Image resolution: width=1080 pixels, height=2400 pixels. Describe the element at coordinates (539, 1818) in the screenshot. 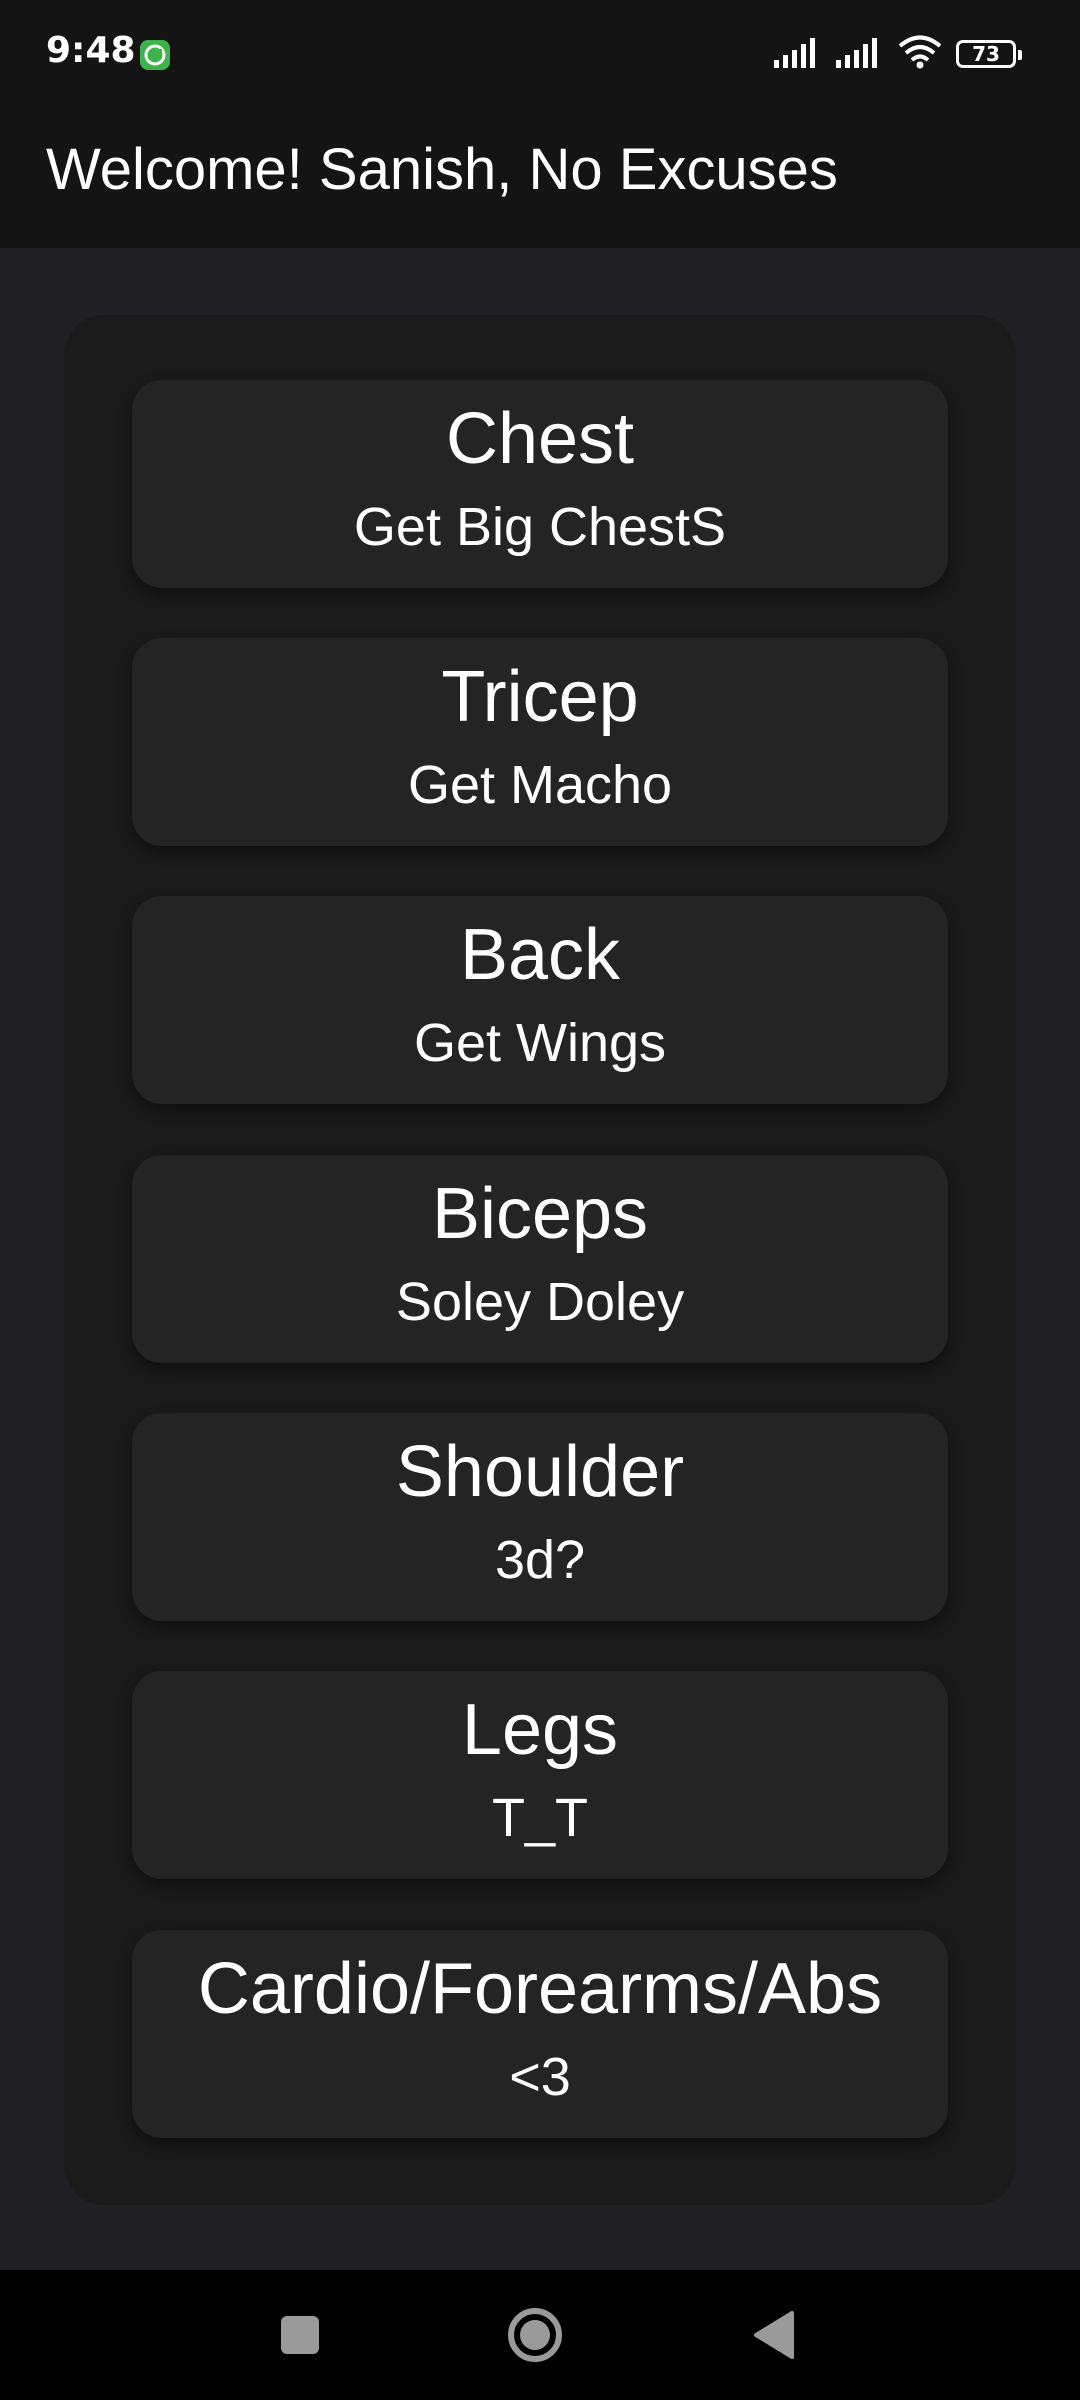

I see `workout-subtitle: T_T` at that location.